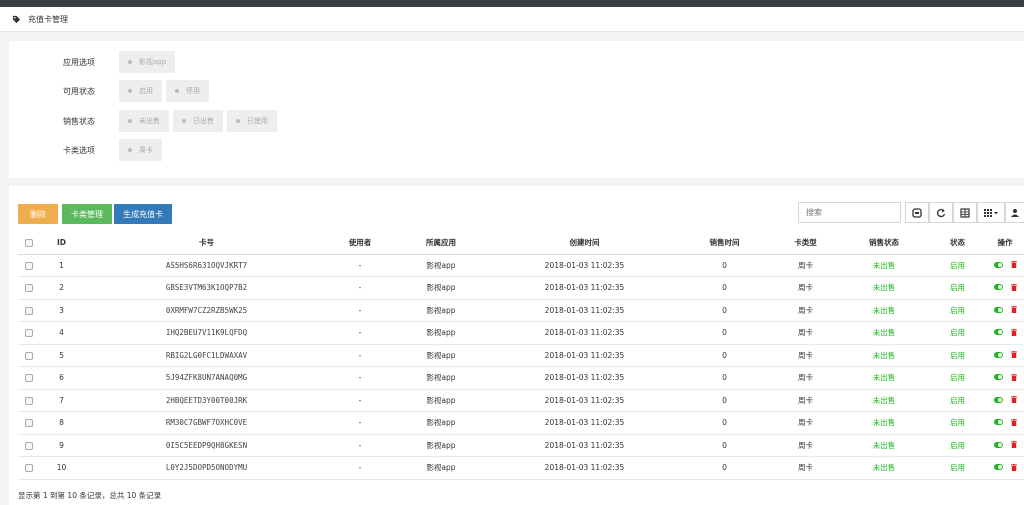  Describe the element at coordinates (144, 121) in the screenshot. I see `filter-chip: 未出售` at that location.